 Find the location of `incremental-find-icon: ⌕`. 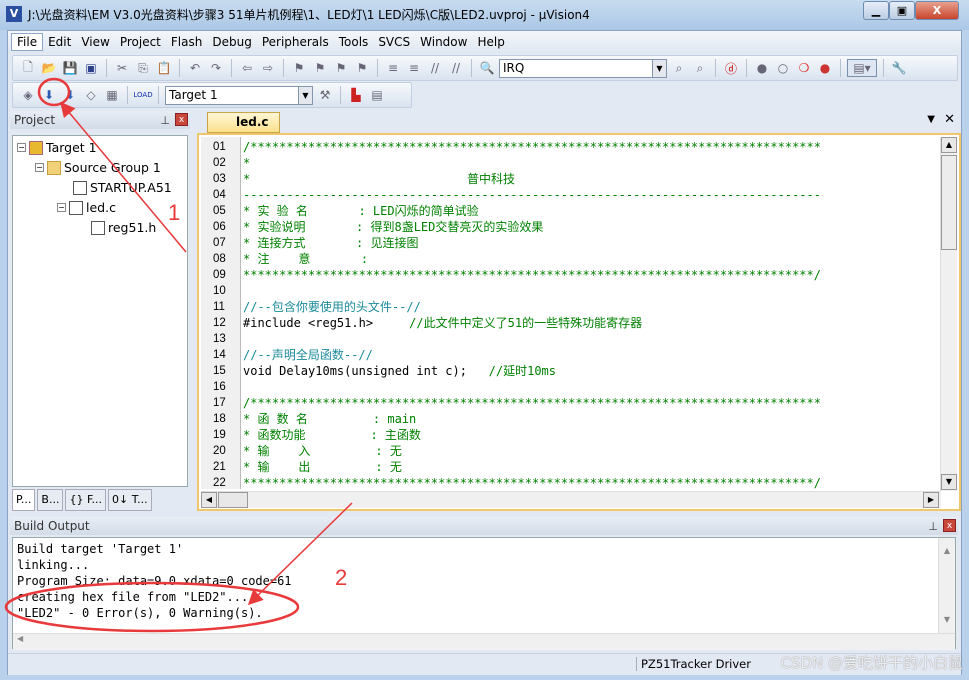

incremental-find-icon: ⌕ is located at coordinates (700, 68).